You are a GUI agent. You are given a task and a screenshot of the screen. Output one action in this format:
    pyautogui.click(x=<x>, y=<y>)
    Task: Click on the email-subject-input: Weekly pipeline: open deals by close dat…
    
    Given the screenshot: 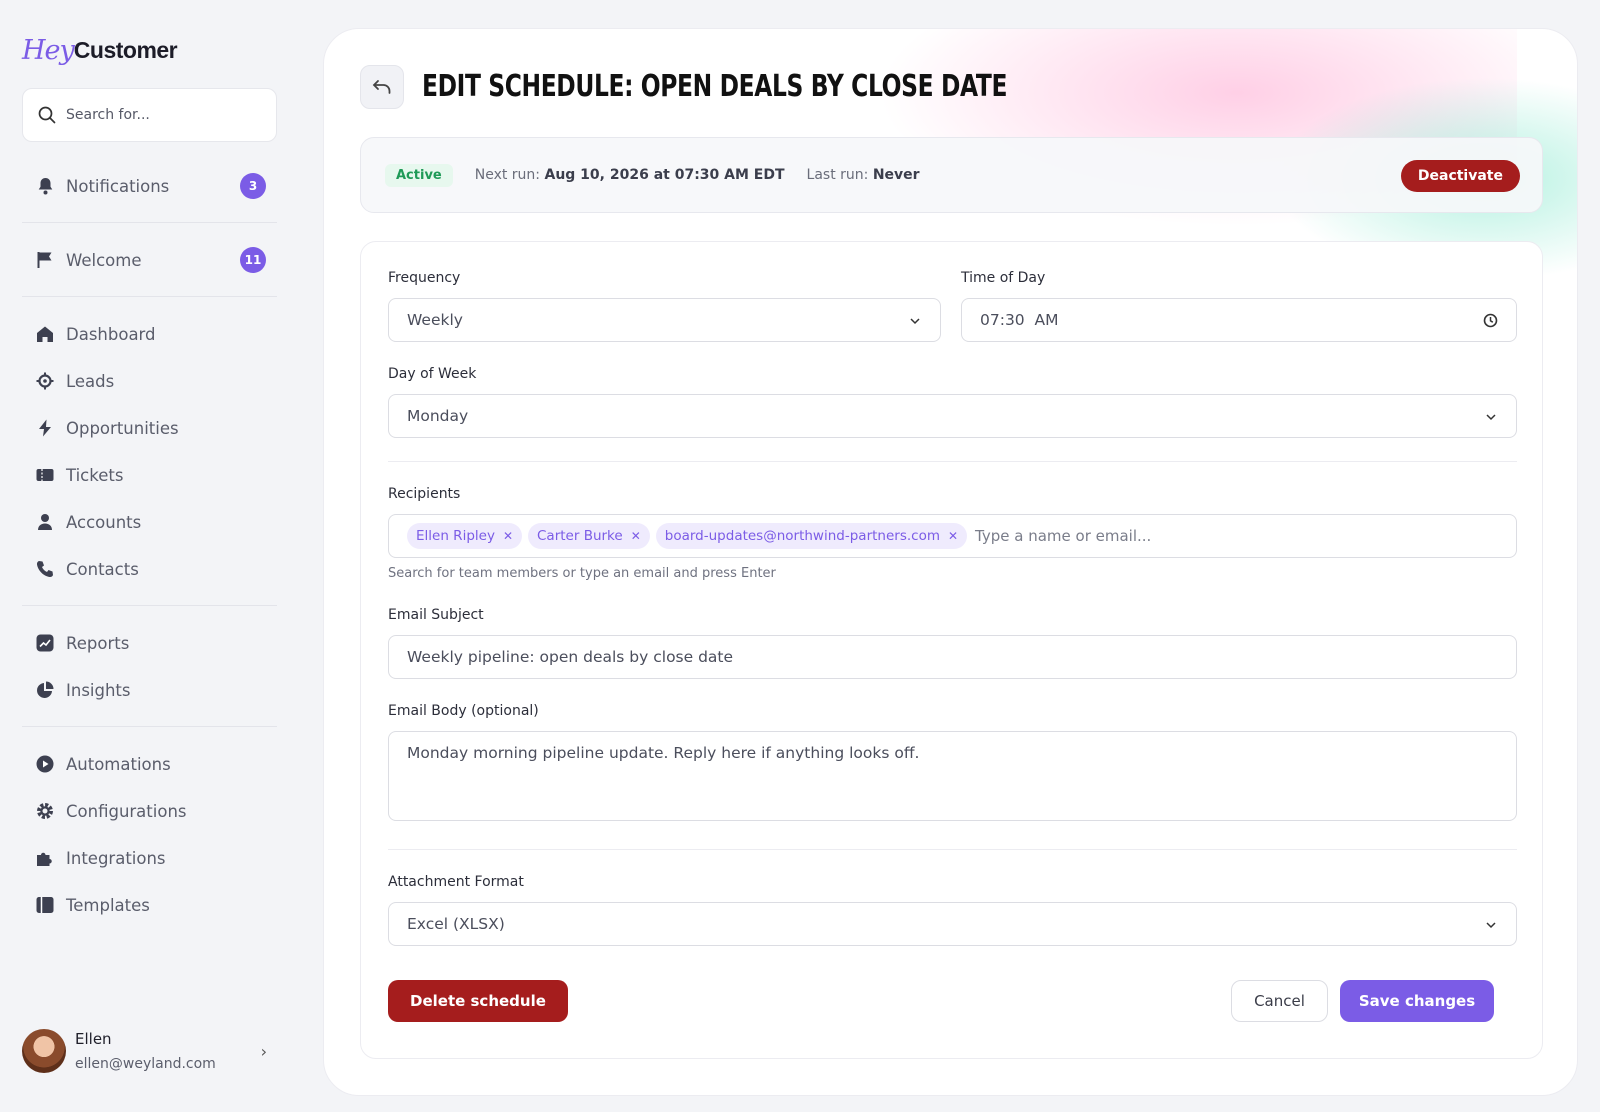 What is the action you would take?
    pyautogui.click(x=952, y=657)
    